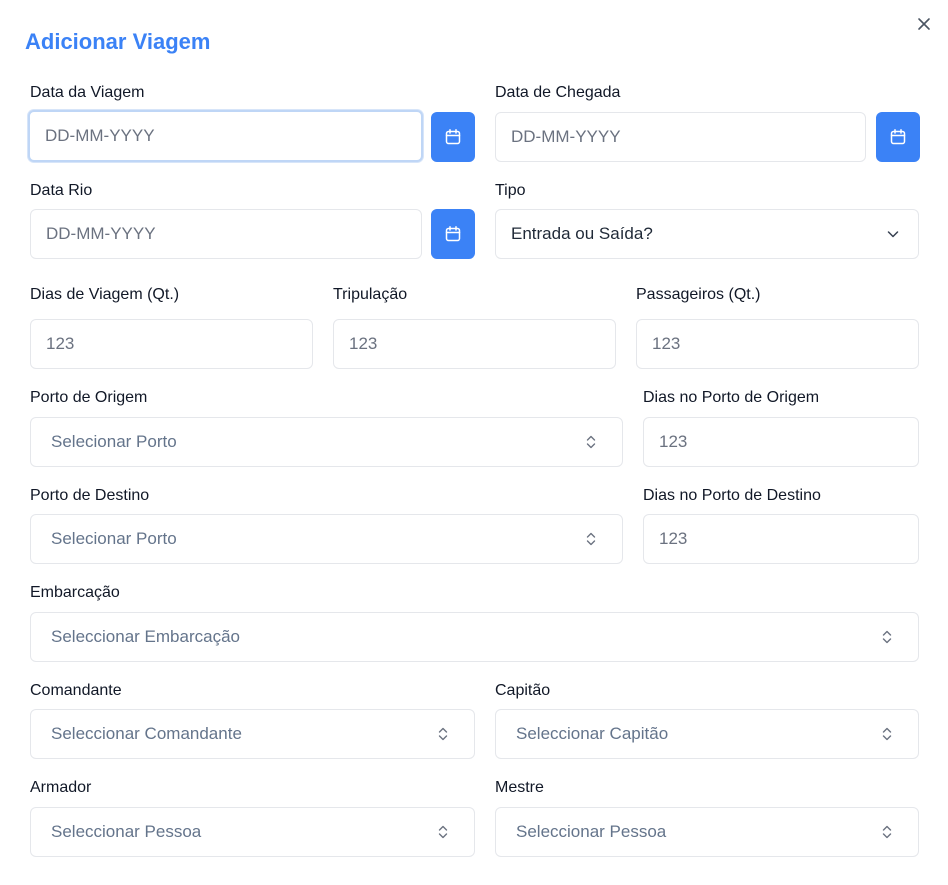  What do you see at coordinates (76, 690) in the screenshot?
I see `comandante-label: Comandante` at bounding box center [76, 690].